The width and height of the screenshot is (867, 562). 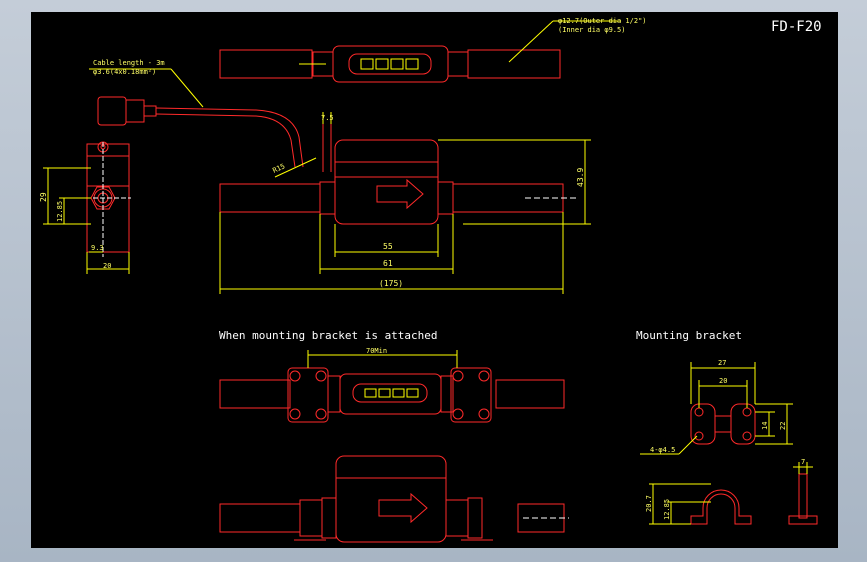 What do you see at coordinates (391, 283) in the screenshot?
I see `dim-175: (175)` at bounding box center [391, 283].